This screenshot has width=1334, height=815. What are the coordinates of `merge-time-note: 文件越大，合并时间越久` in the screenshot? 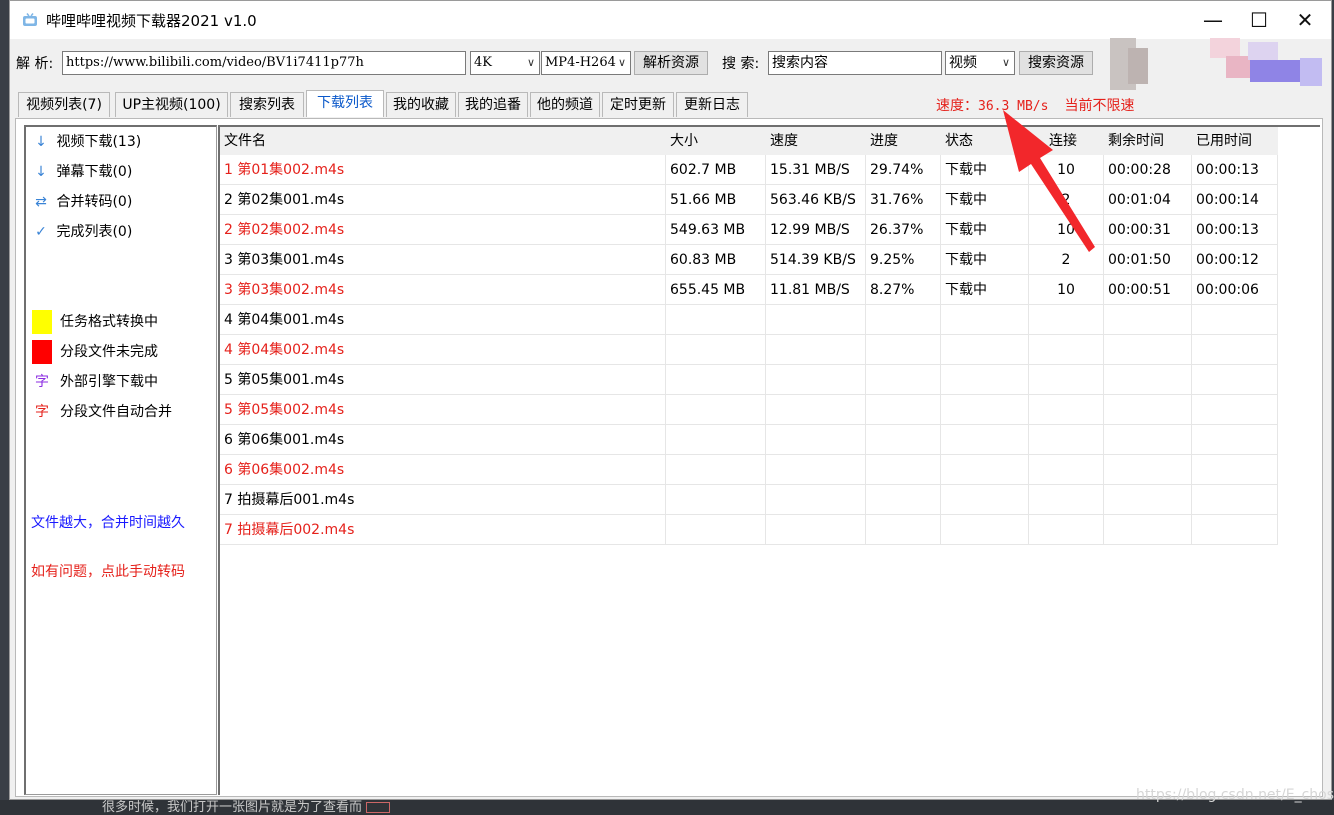 It's located at (108, 523).